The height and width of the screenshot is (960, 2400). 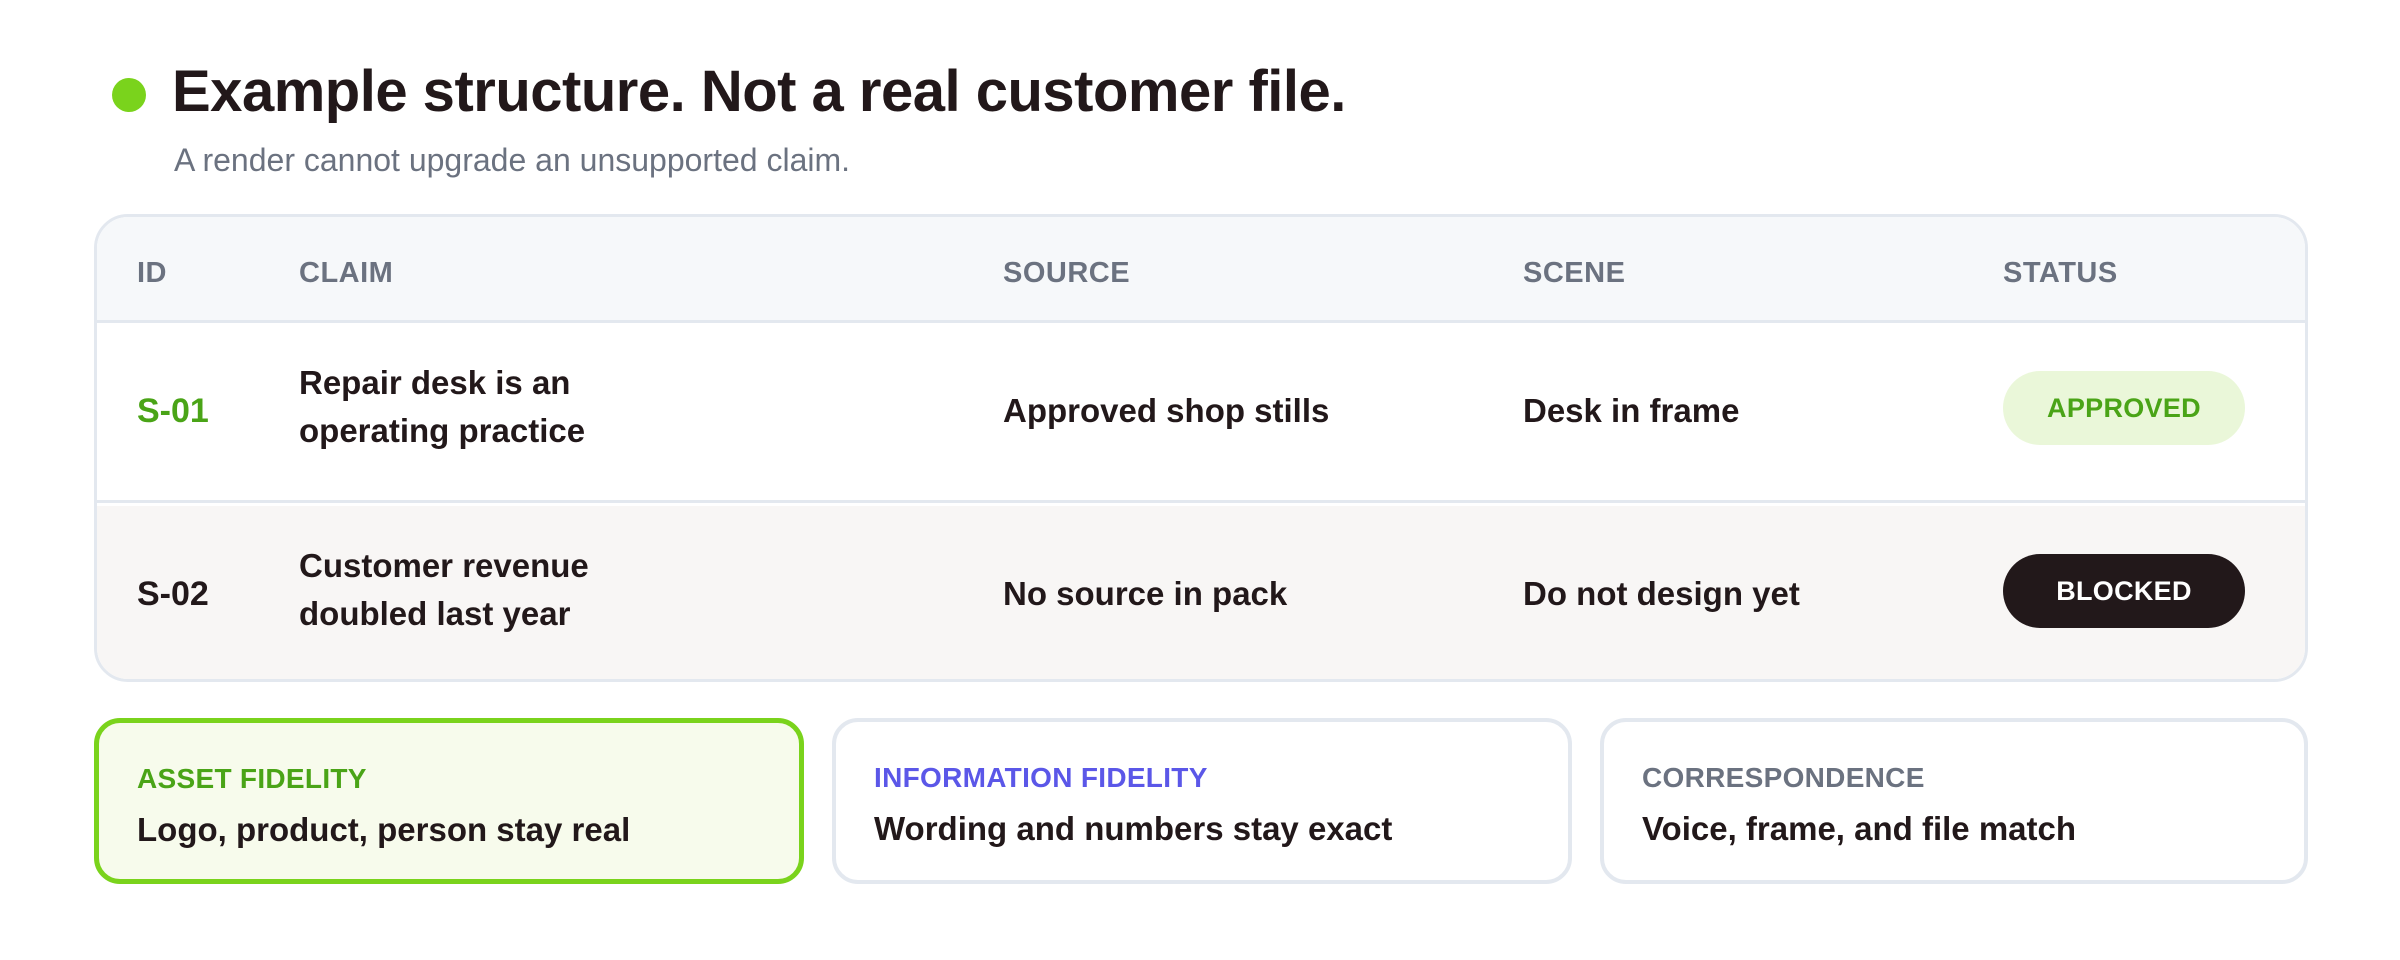 I want to click on card-label: CORRESPONDENCE, so click(x=1783, y=777).